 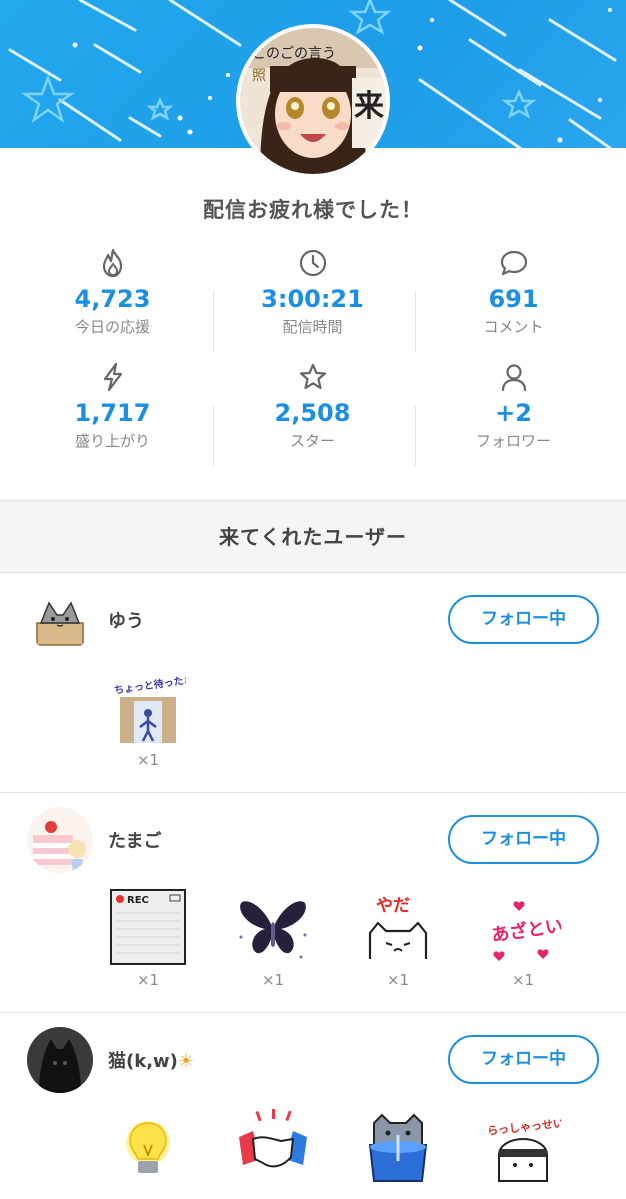 I want to click on flame-icon, so click(x=112, y=263).